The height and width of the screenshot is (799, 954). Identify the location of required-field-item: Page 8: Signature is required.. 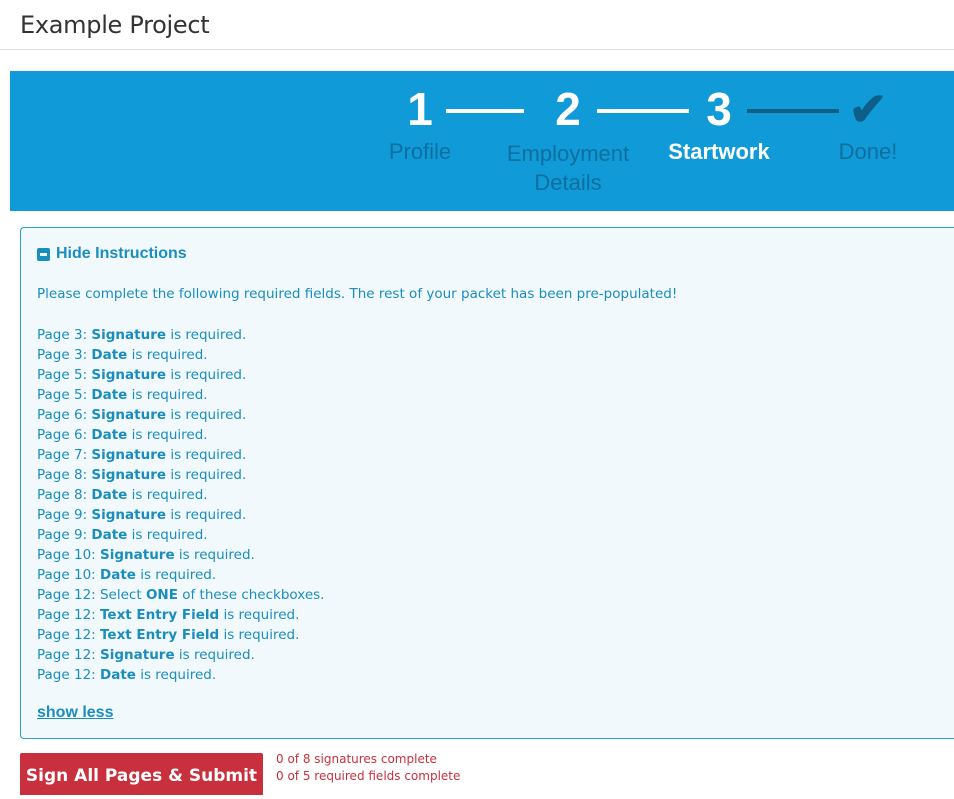
(180, 475).